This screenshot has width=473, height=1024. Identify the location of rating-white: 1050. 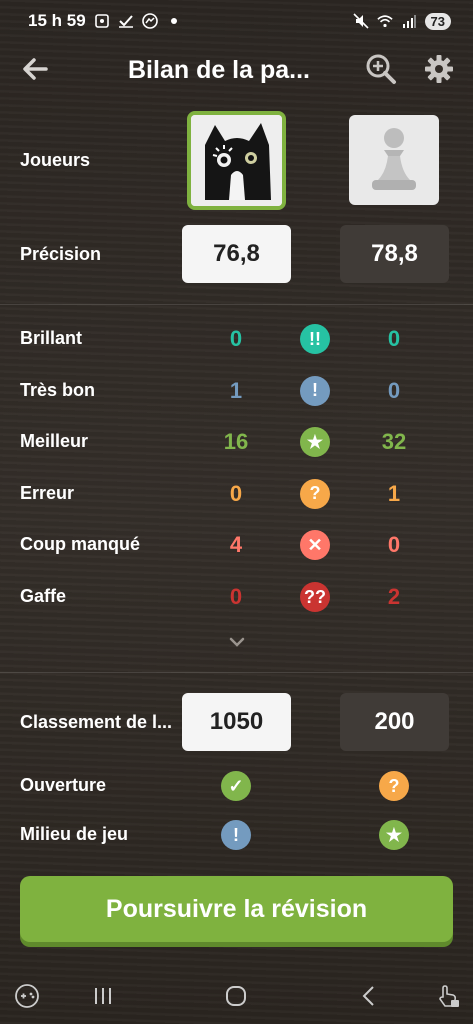
(236, 722).